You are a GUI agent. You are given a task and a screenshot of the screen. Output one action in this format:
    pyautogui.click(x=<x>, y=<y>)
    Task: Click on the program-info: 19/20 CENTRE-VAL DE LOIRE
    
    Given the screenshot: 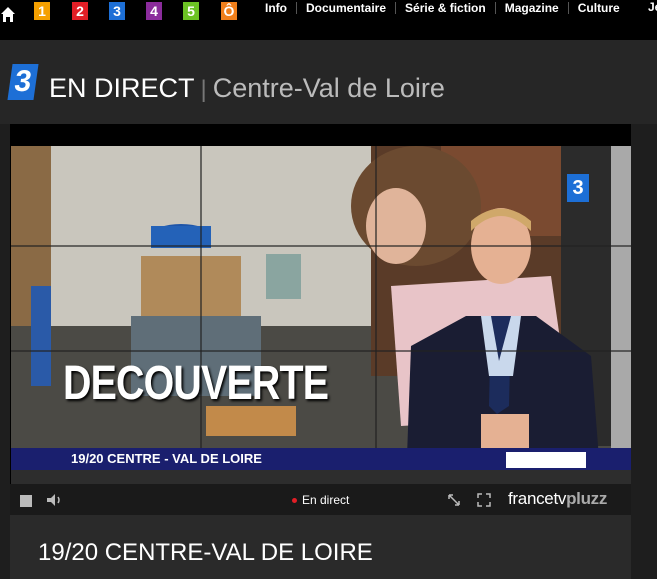 What is the action you would take?
    pyautogui.click(x=320, y=547)
    